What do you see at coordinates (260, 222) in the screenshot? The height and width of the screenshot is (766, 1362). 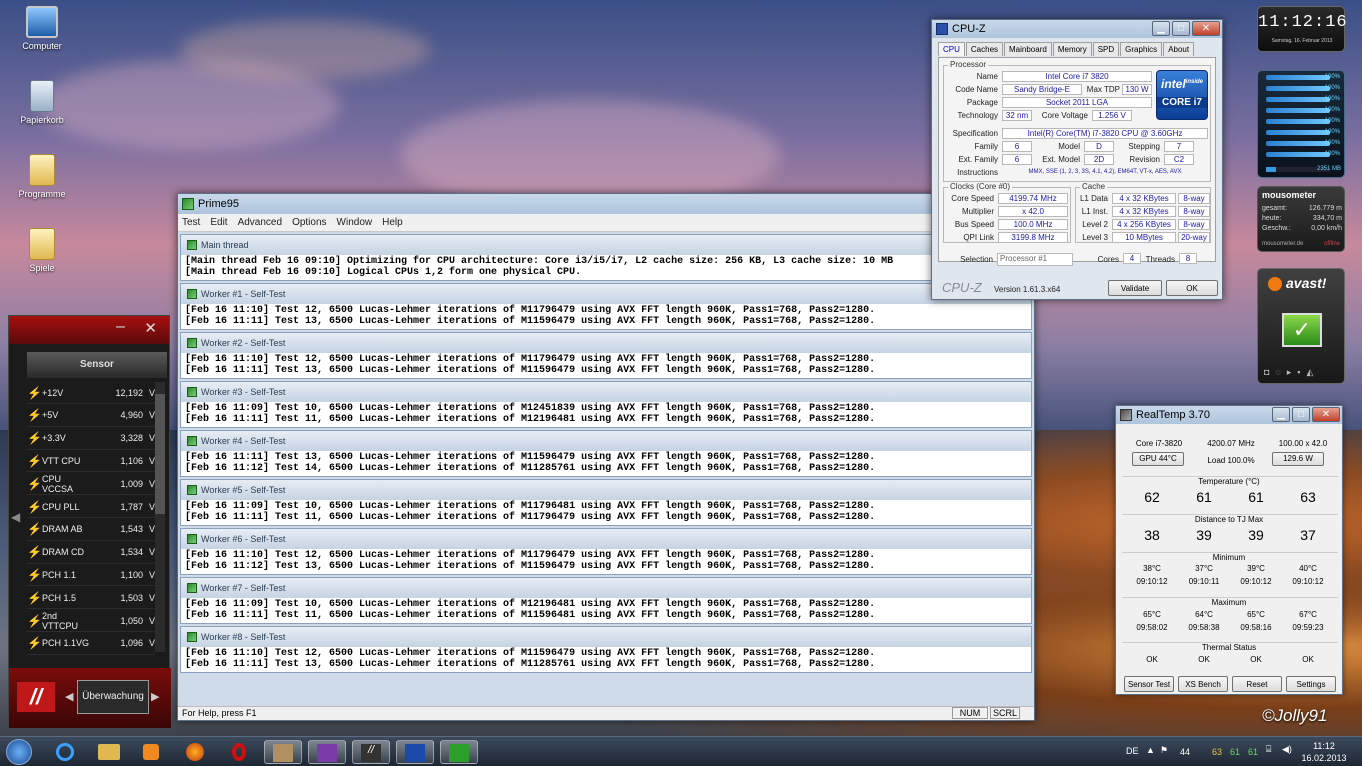 I see `menu-advanced: Advanced` at bounding box center [260, 222].